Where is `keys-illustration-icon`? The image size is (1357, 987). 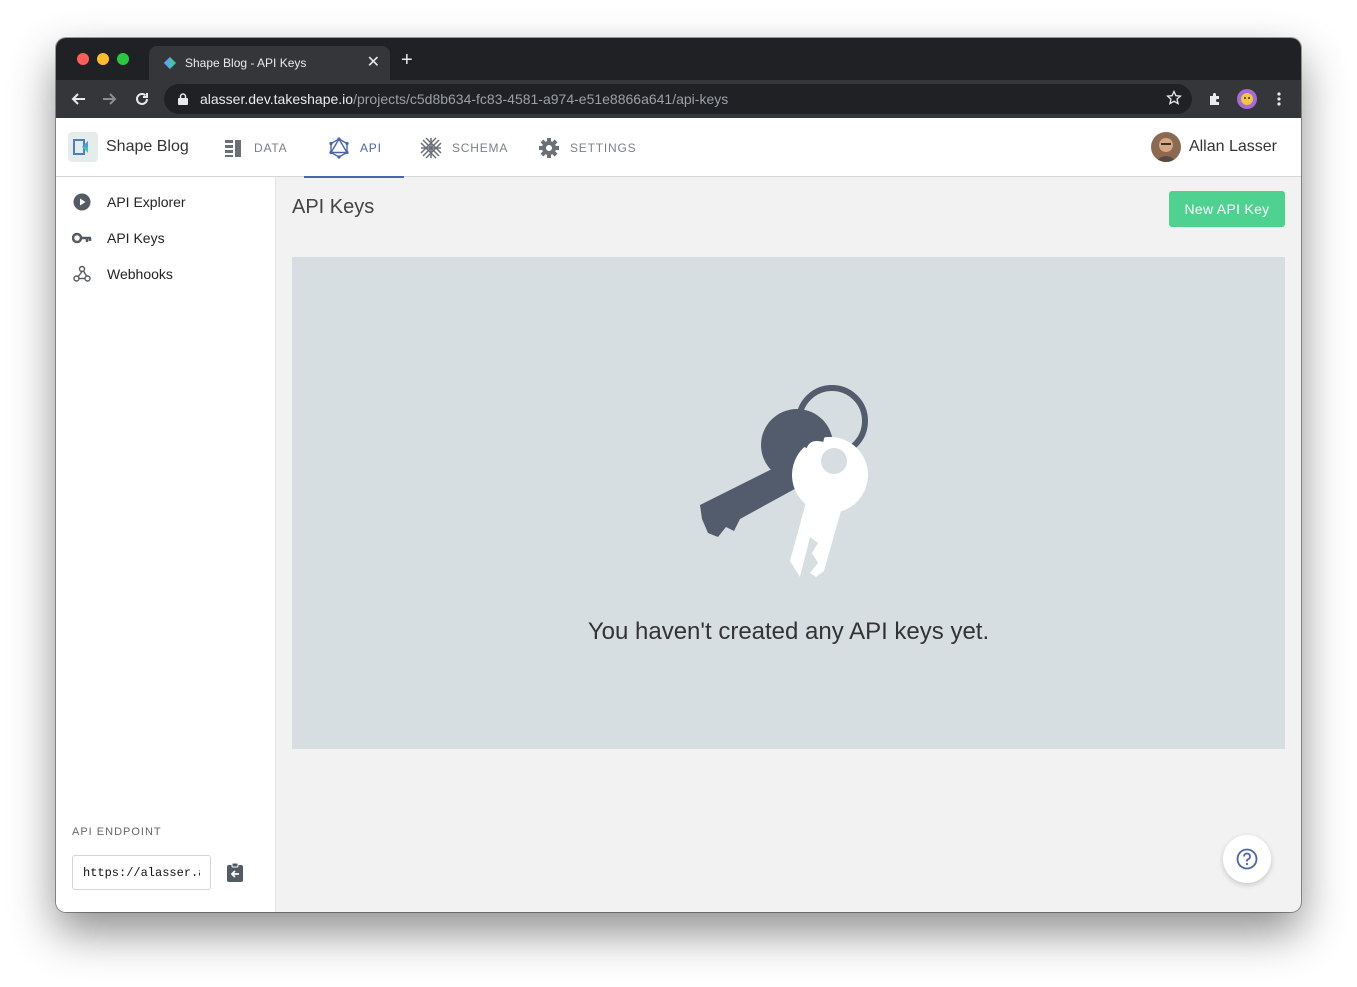
keys-illustration-icon is located at coordinates (790, 482).